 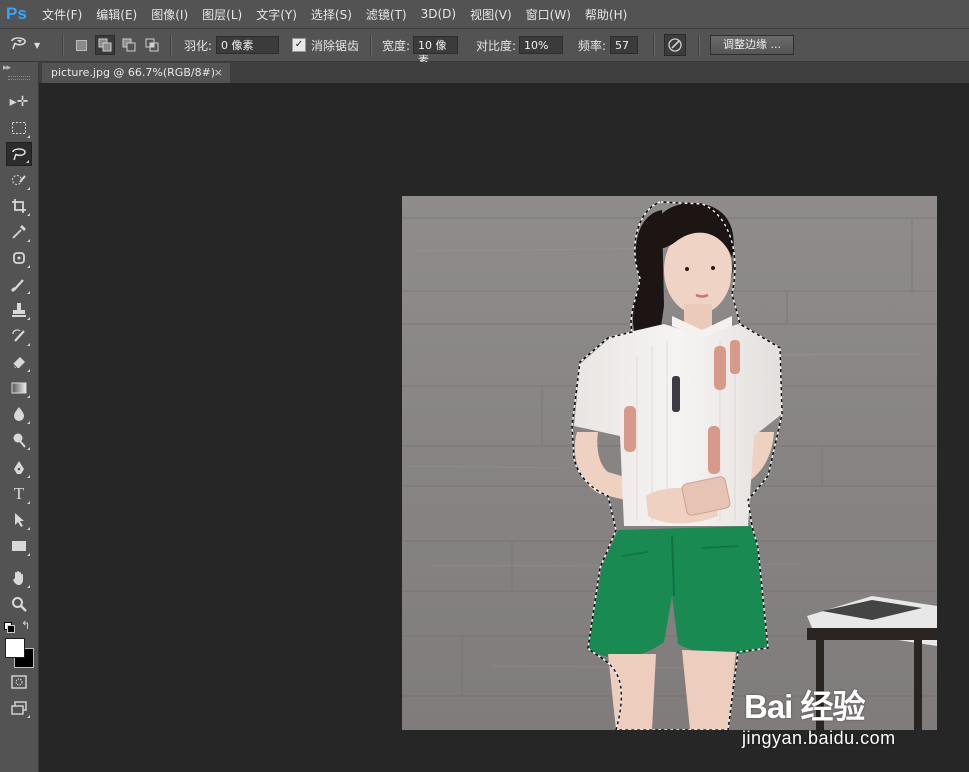 I want to click on tools-panel: ▸▸ ▸✛ T ↰, so click(x=19, y=417).